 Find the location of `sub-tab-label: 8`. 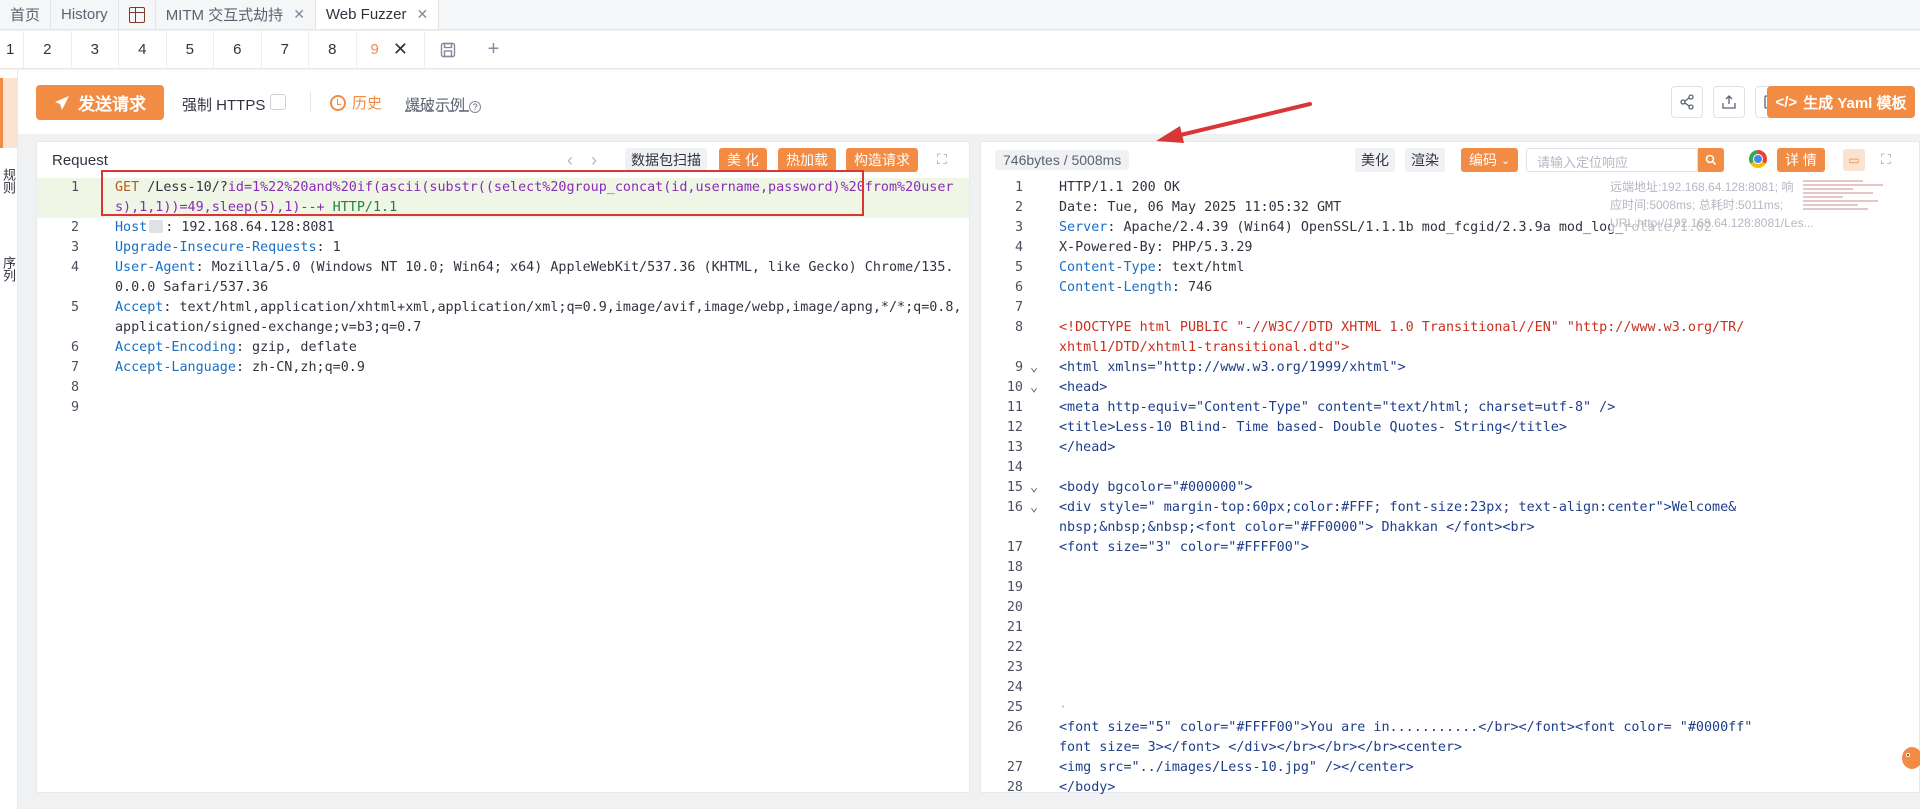

sub-tab-label: 8 is located at coordinates (332, 49).